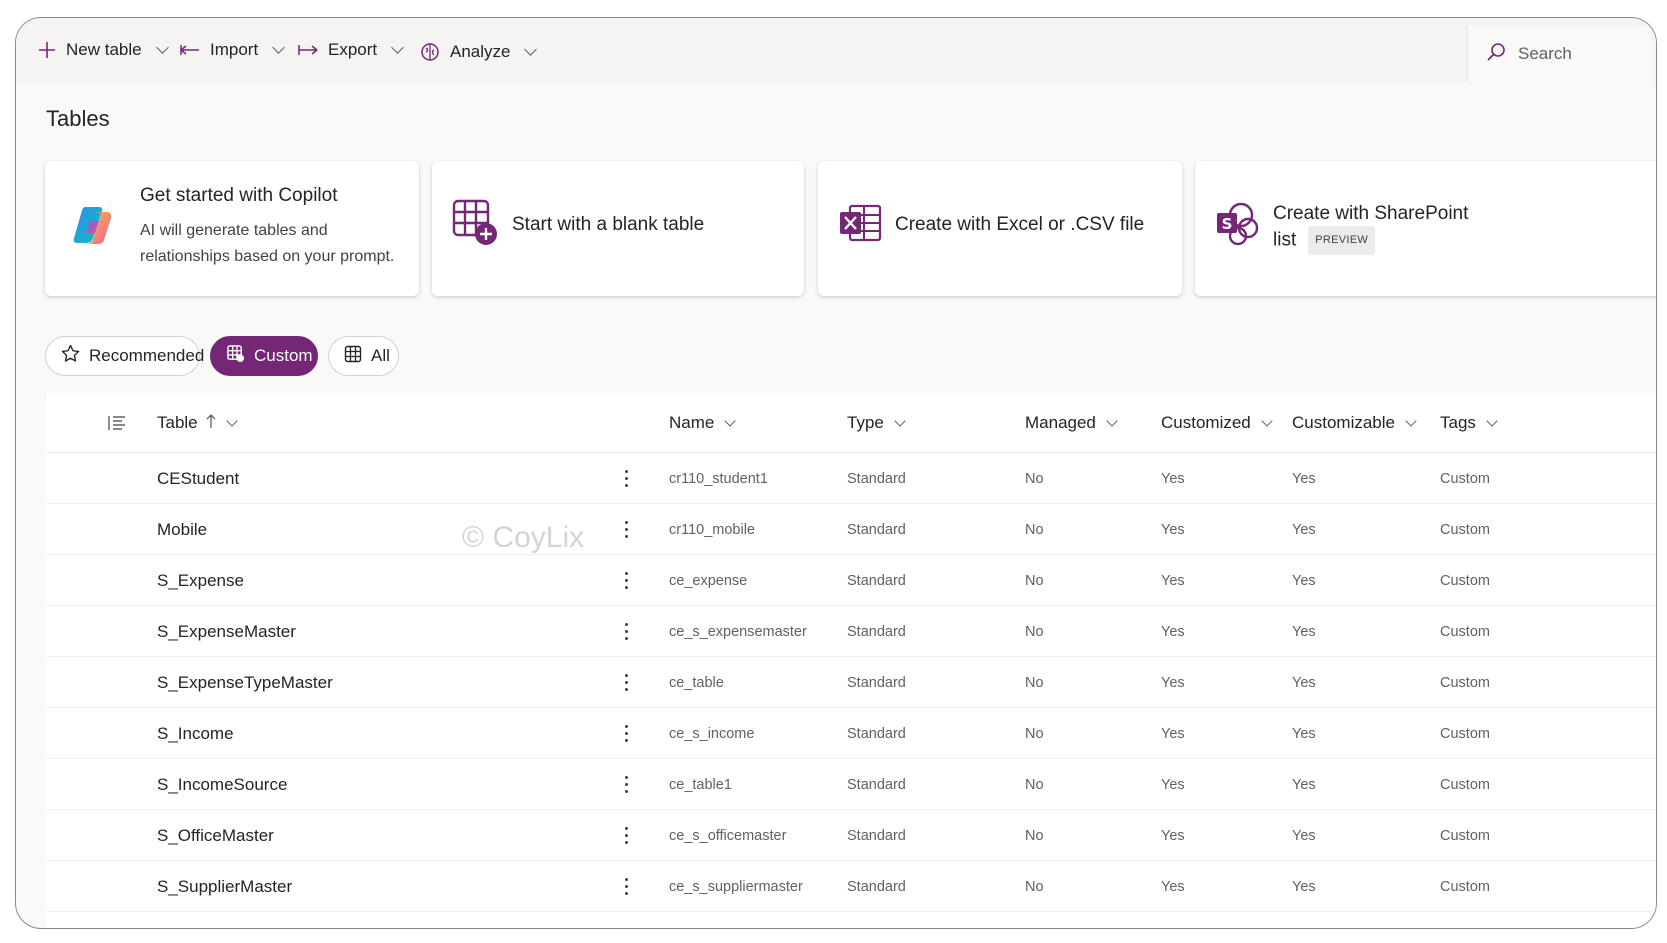 The height and width of the screenshot is (943, 1667). I want to click on cell-table: S_ExpenseMaster, so click(226, 631).